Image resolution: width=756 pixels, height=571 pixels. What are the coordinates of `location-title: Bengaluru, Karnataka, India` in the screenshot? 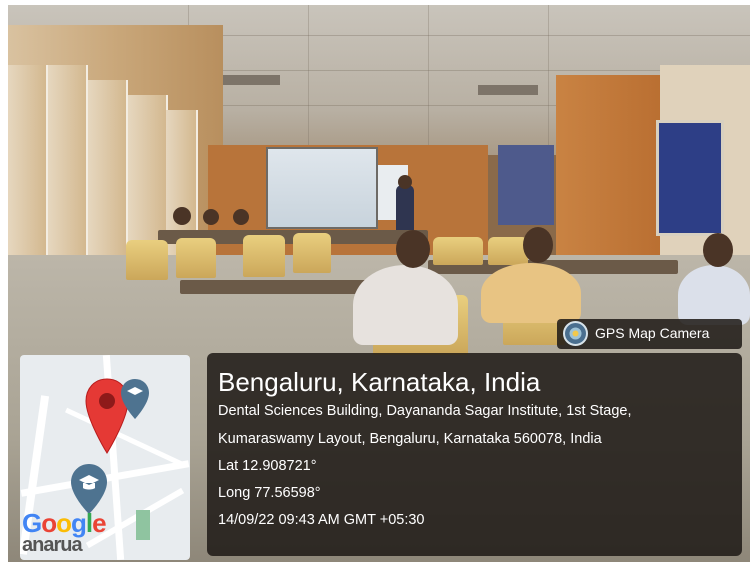 It's located at (379, 382).